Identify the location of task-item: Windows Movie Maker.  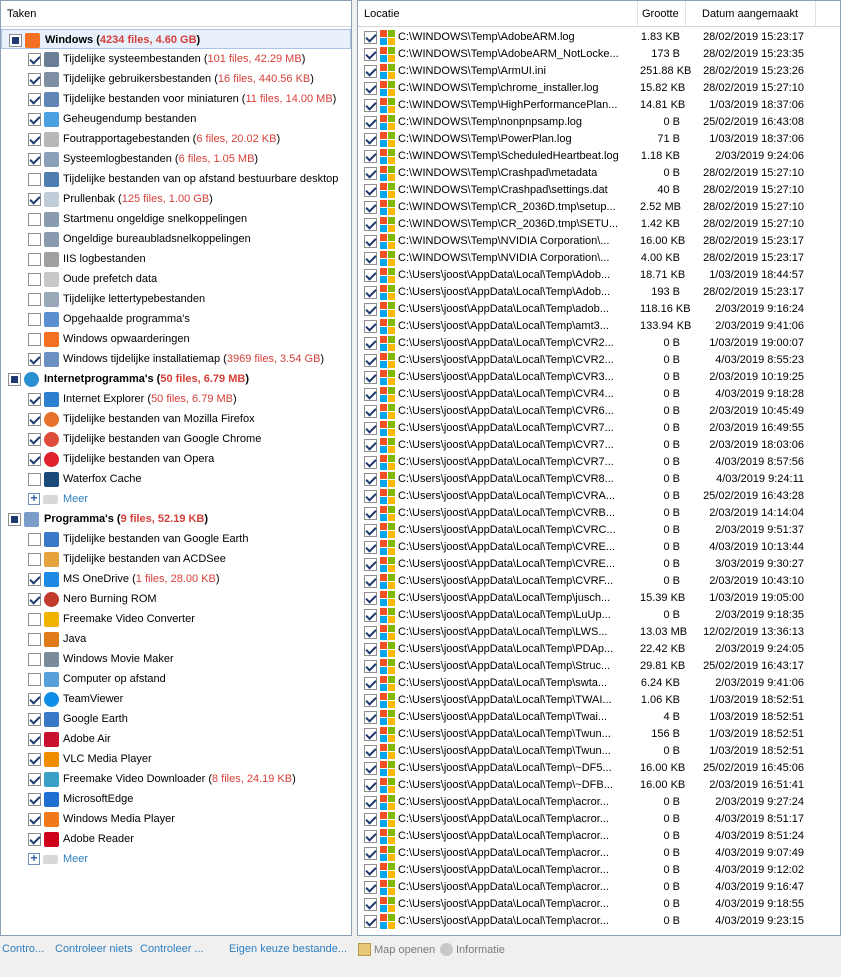
(176, 659).